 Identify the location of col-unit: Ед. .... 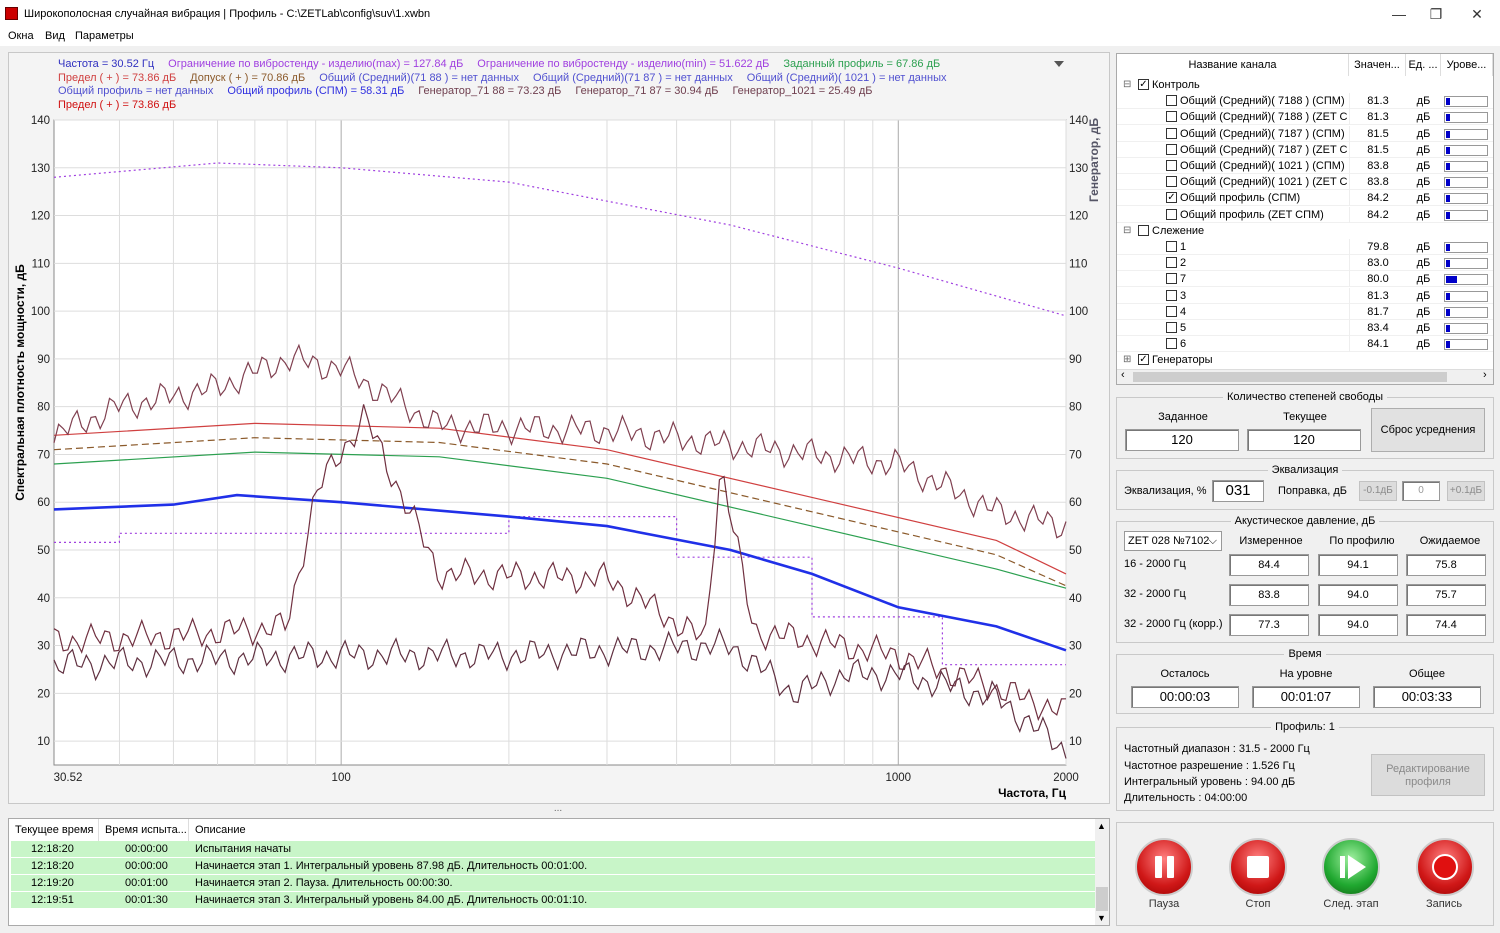
(1423, 65).